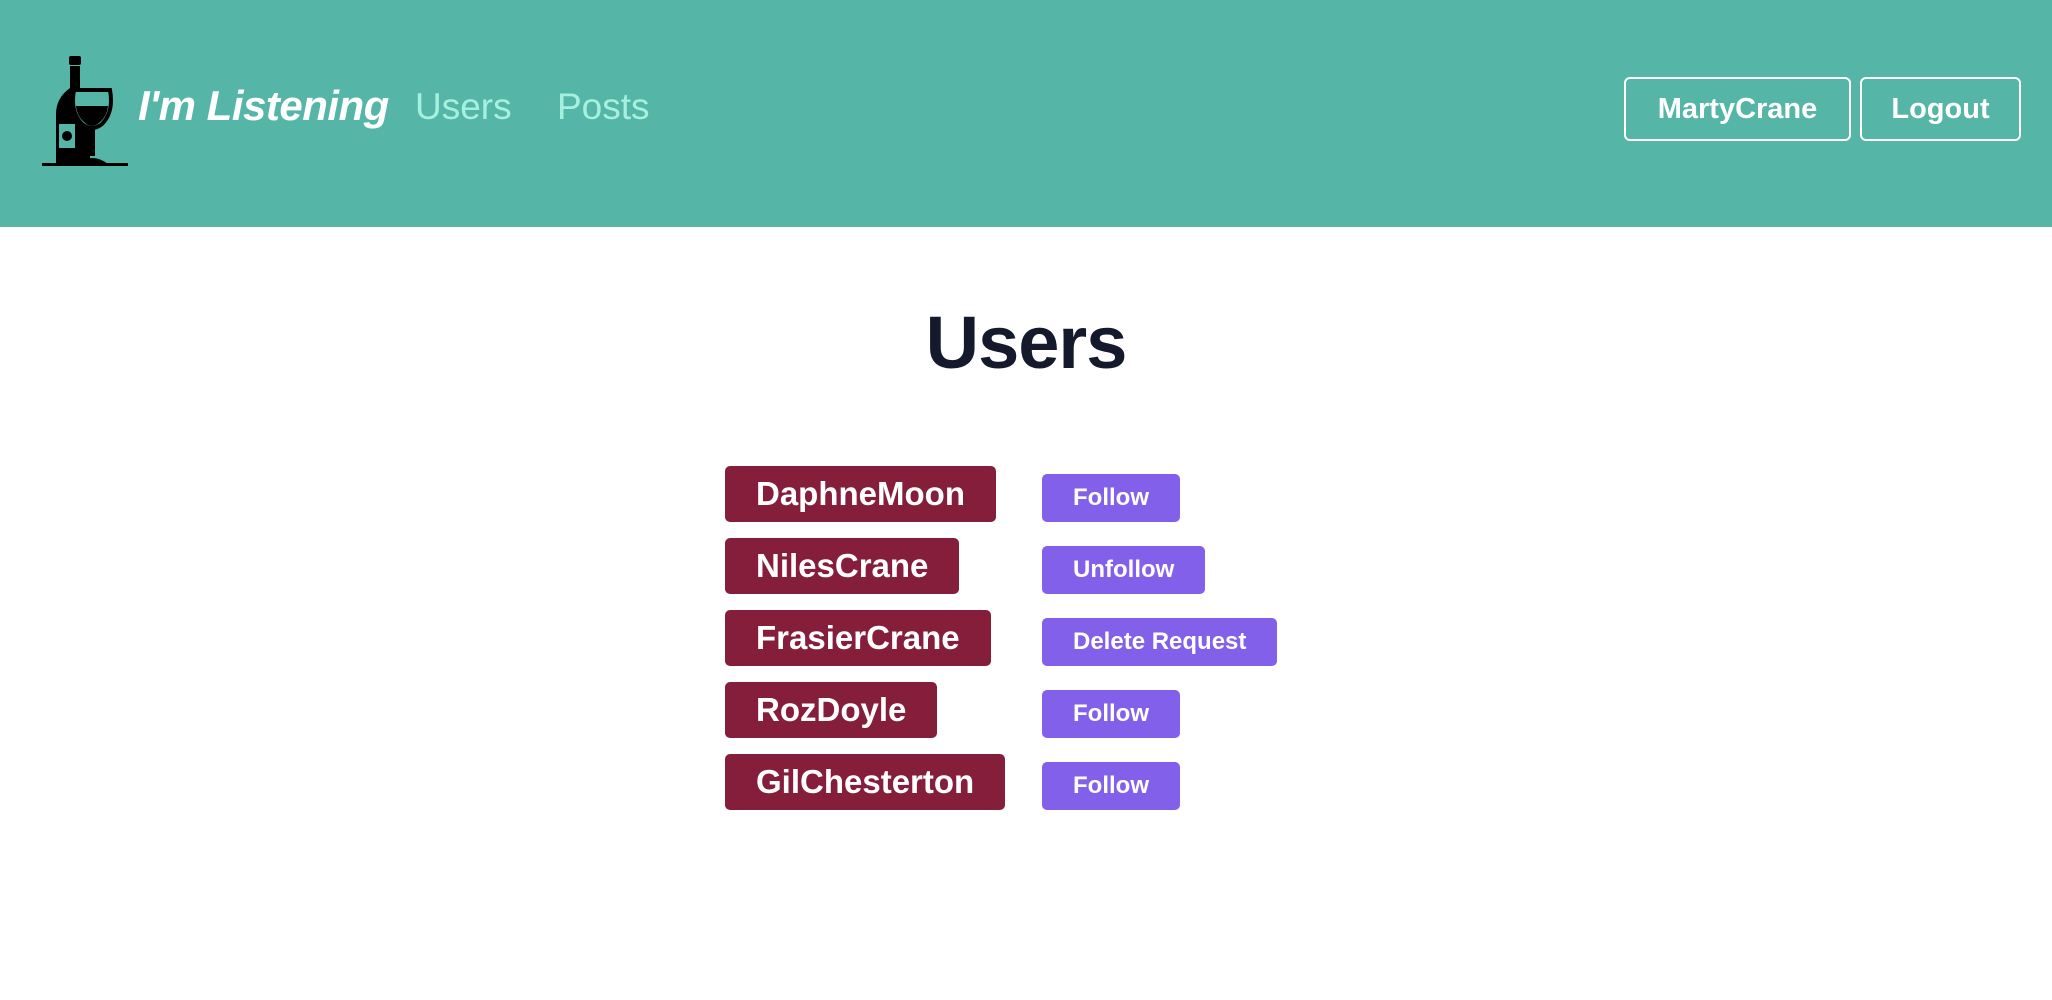 This screenshot has height=1000, width=2052. I want to click on username-badge: GilChesterton, so click(865, 782).